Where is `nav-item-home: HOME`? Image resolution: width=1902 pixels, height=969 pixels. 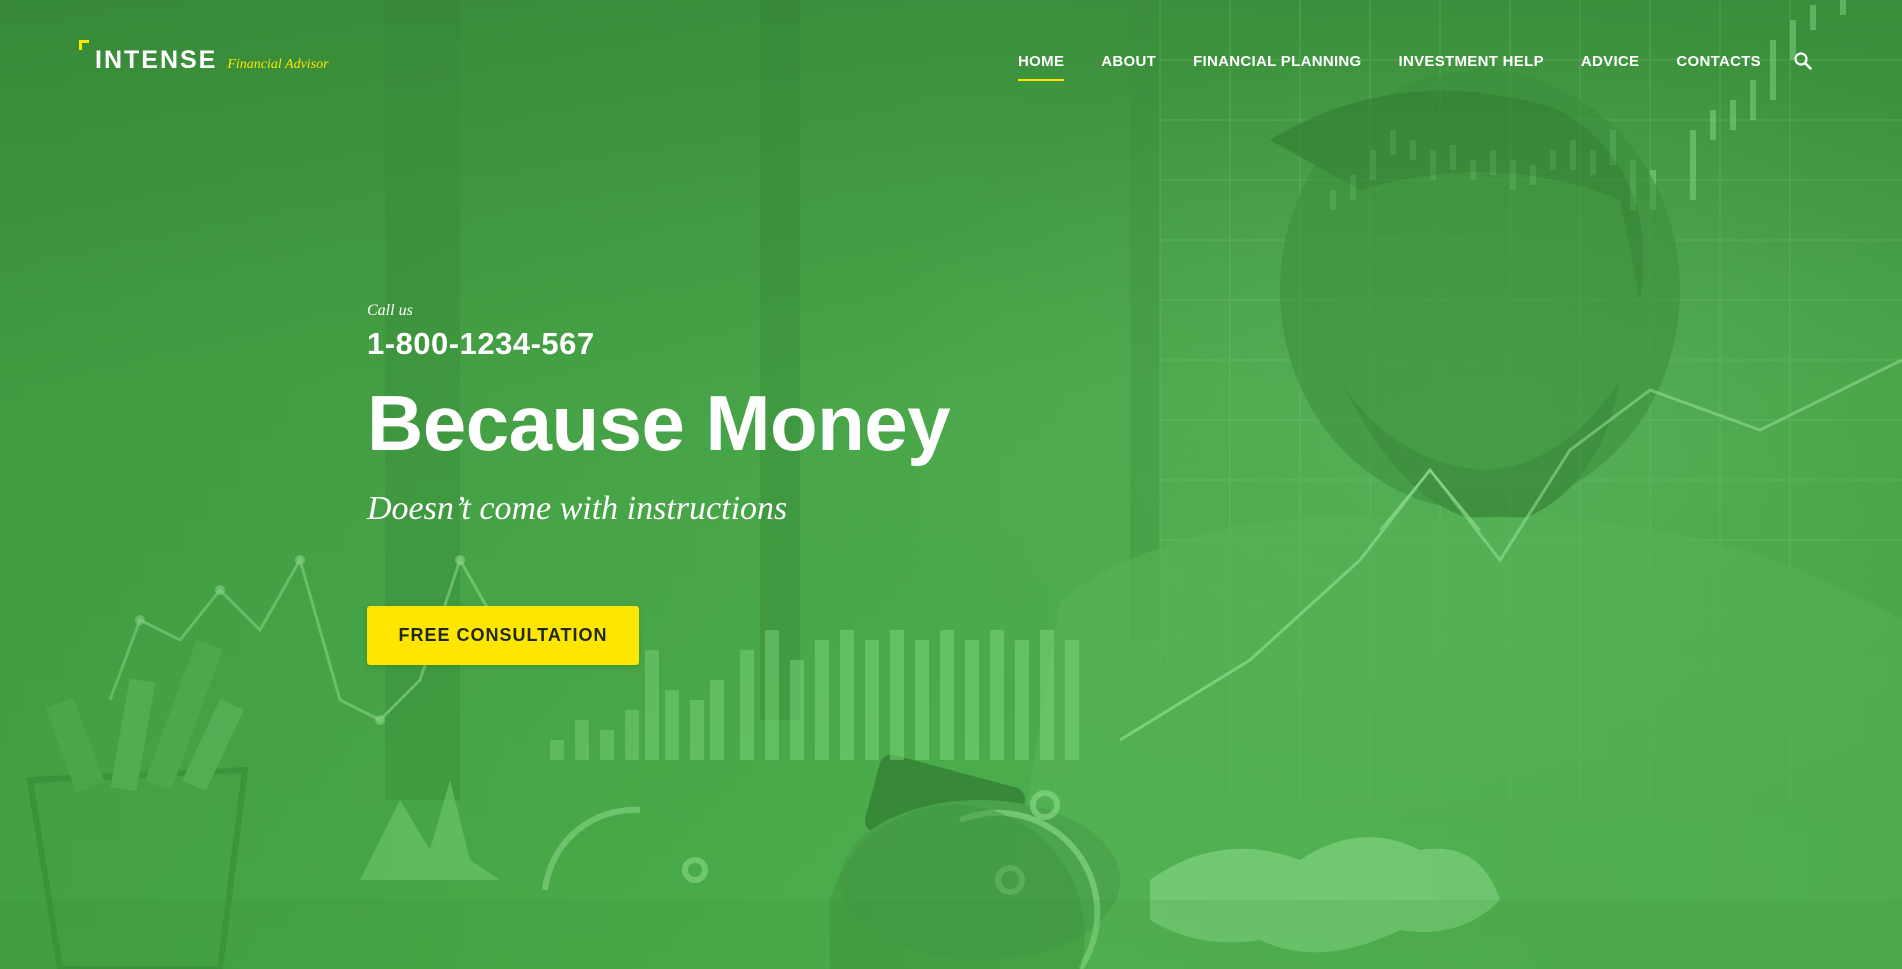 nav-item-home: HOME is located at coordinates (1041, 67).